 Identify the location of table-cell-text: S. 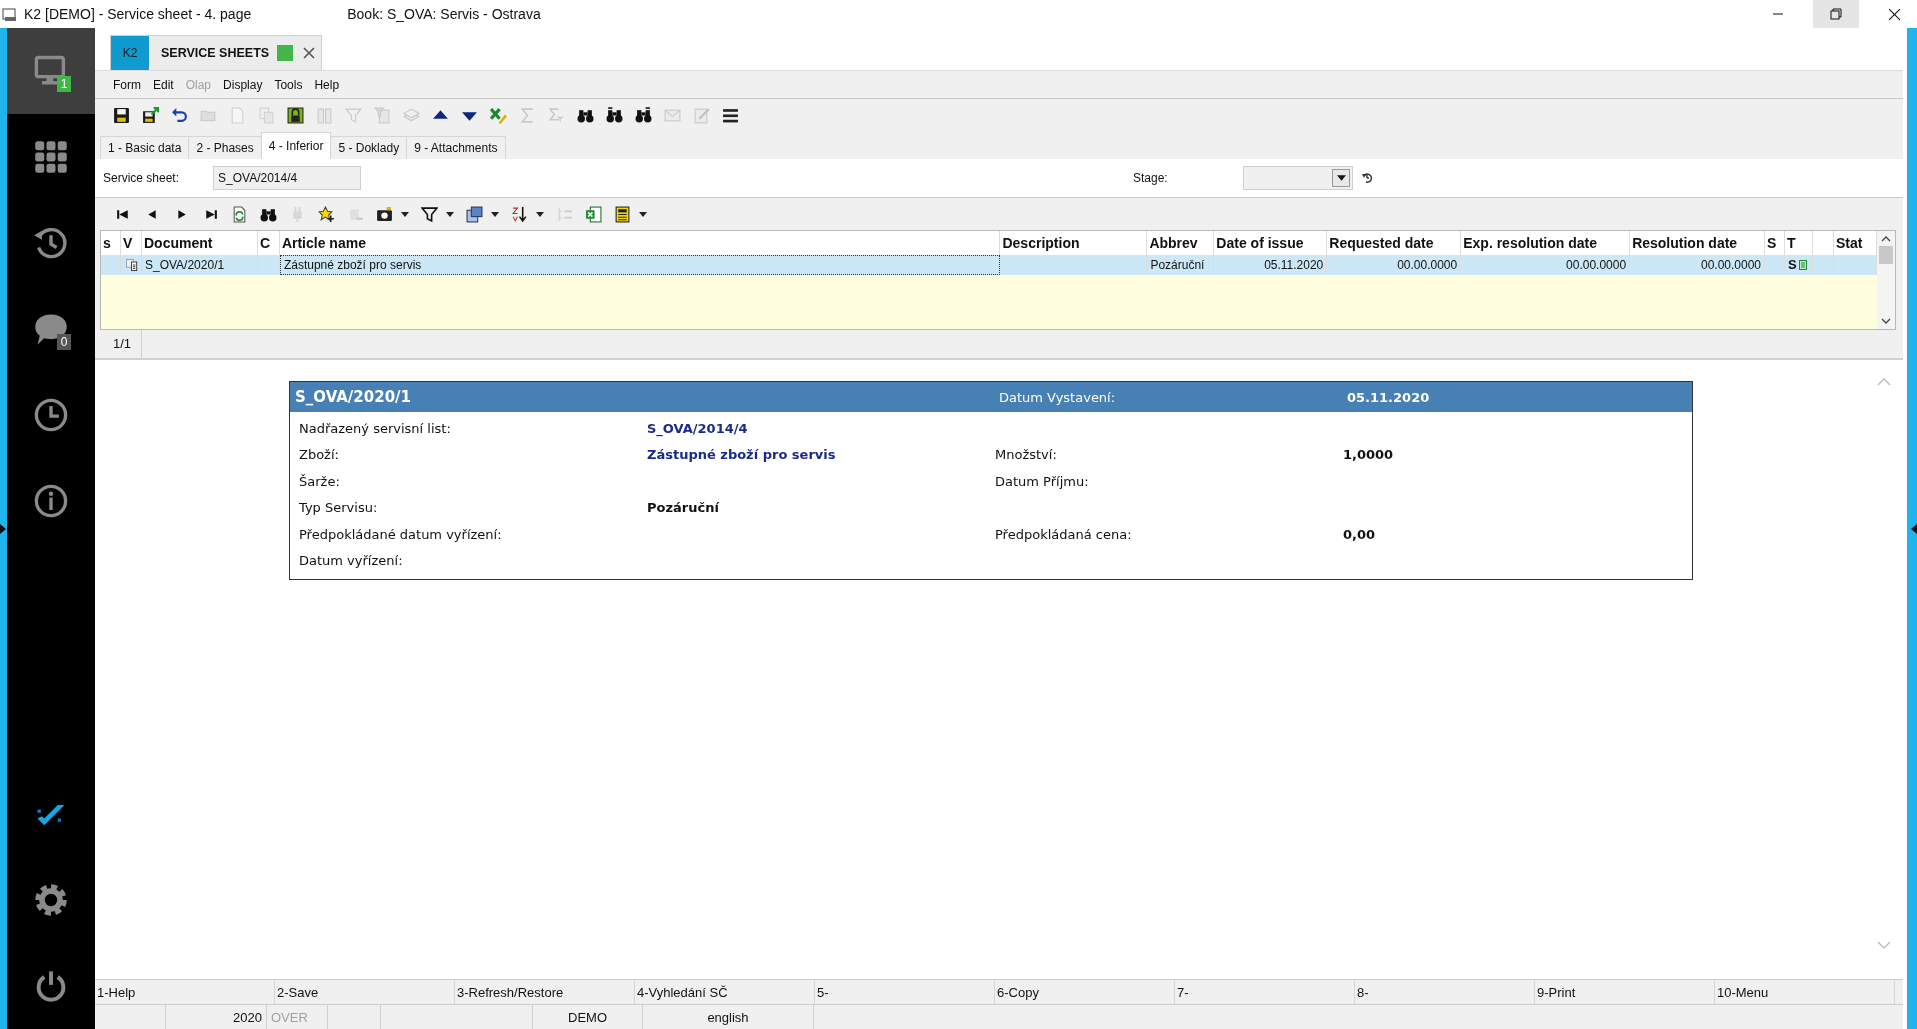
(1792, 265).